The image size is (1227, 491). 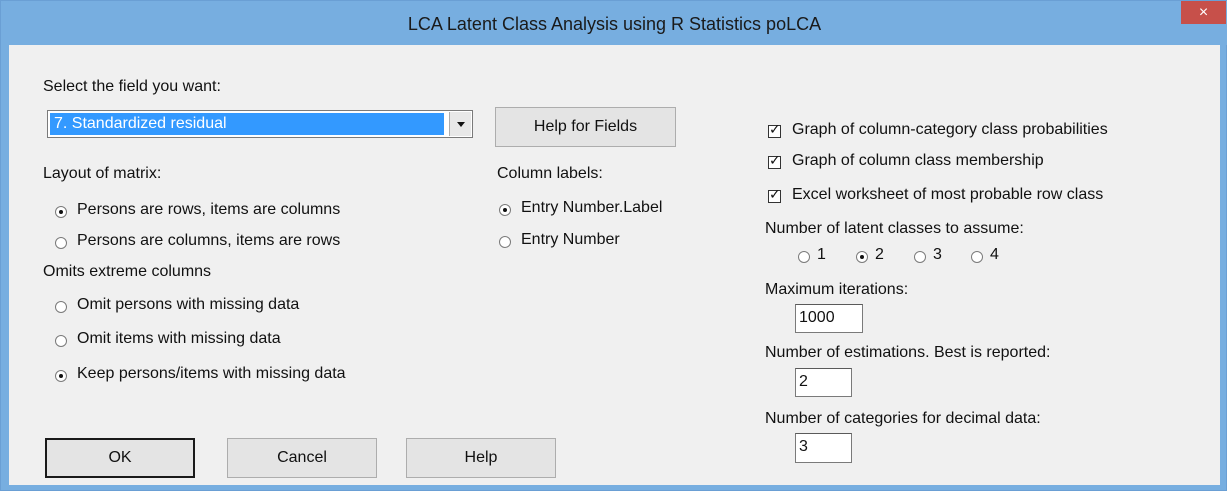 I want to click on class-probabilities-checkbox, so click(x=774, y=130).